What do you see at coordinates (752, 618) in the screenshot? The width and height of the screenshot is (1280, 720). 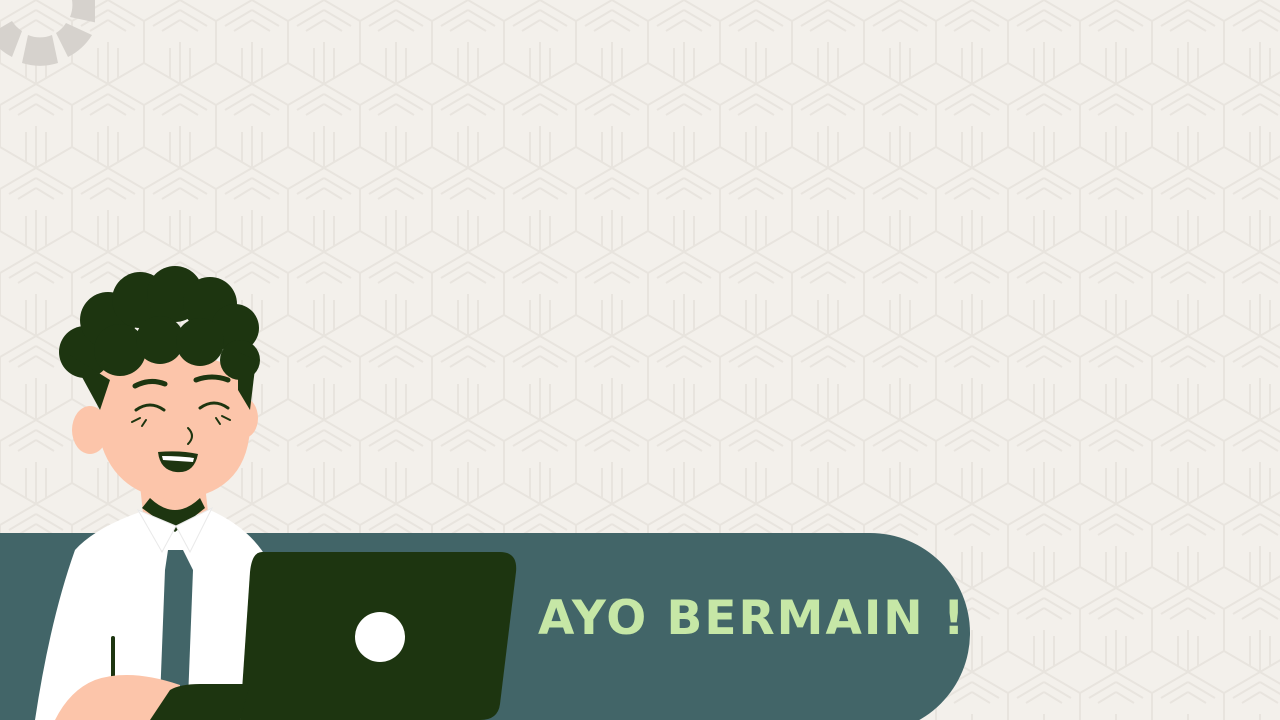 I see `banner-title: AYO BERMAIN !` at bounding box center [752, 618].